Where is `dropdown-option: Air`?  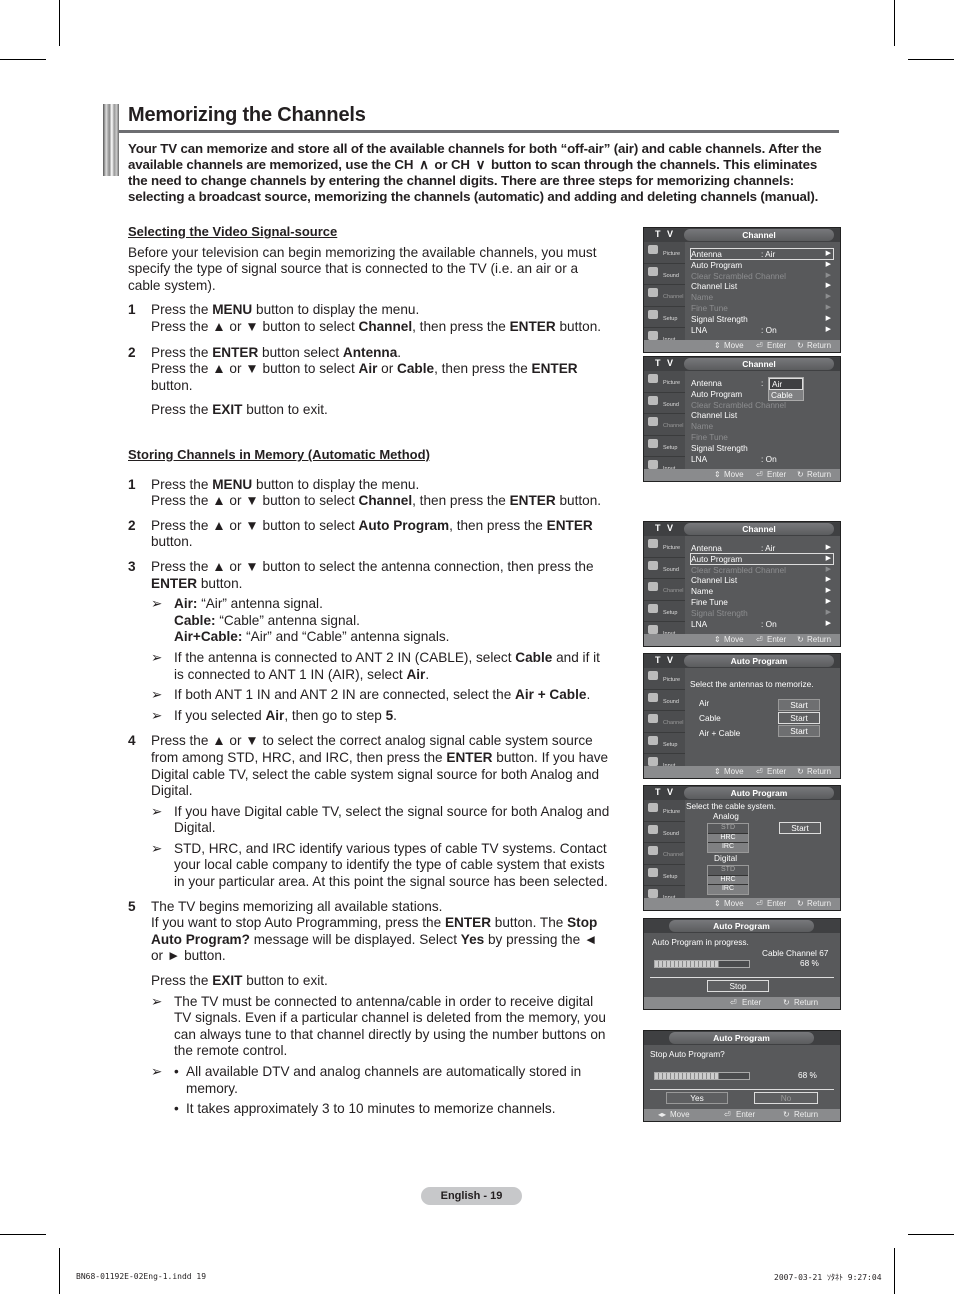
dropdown-option: Air is located at coordinates (786, 384).